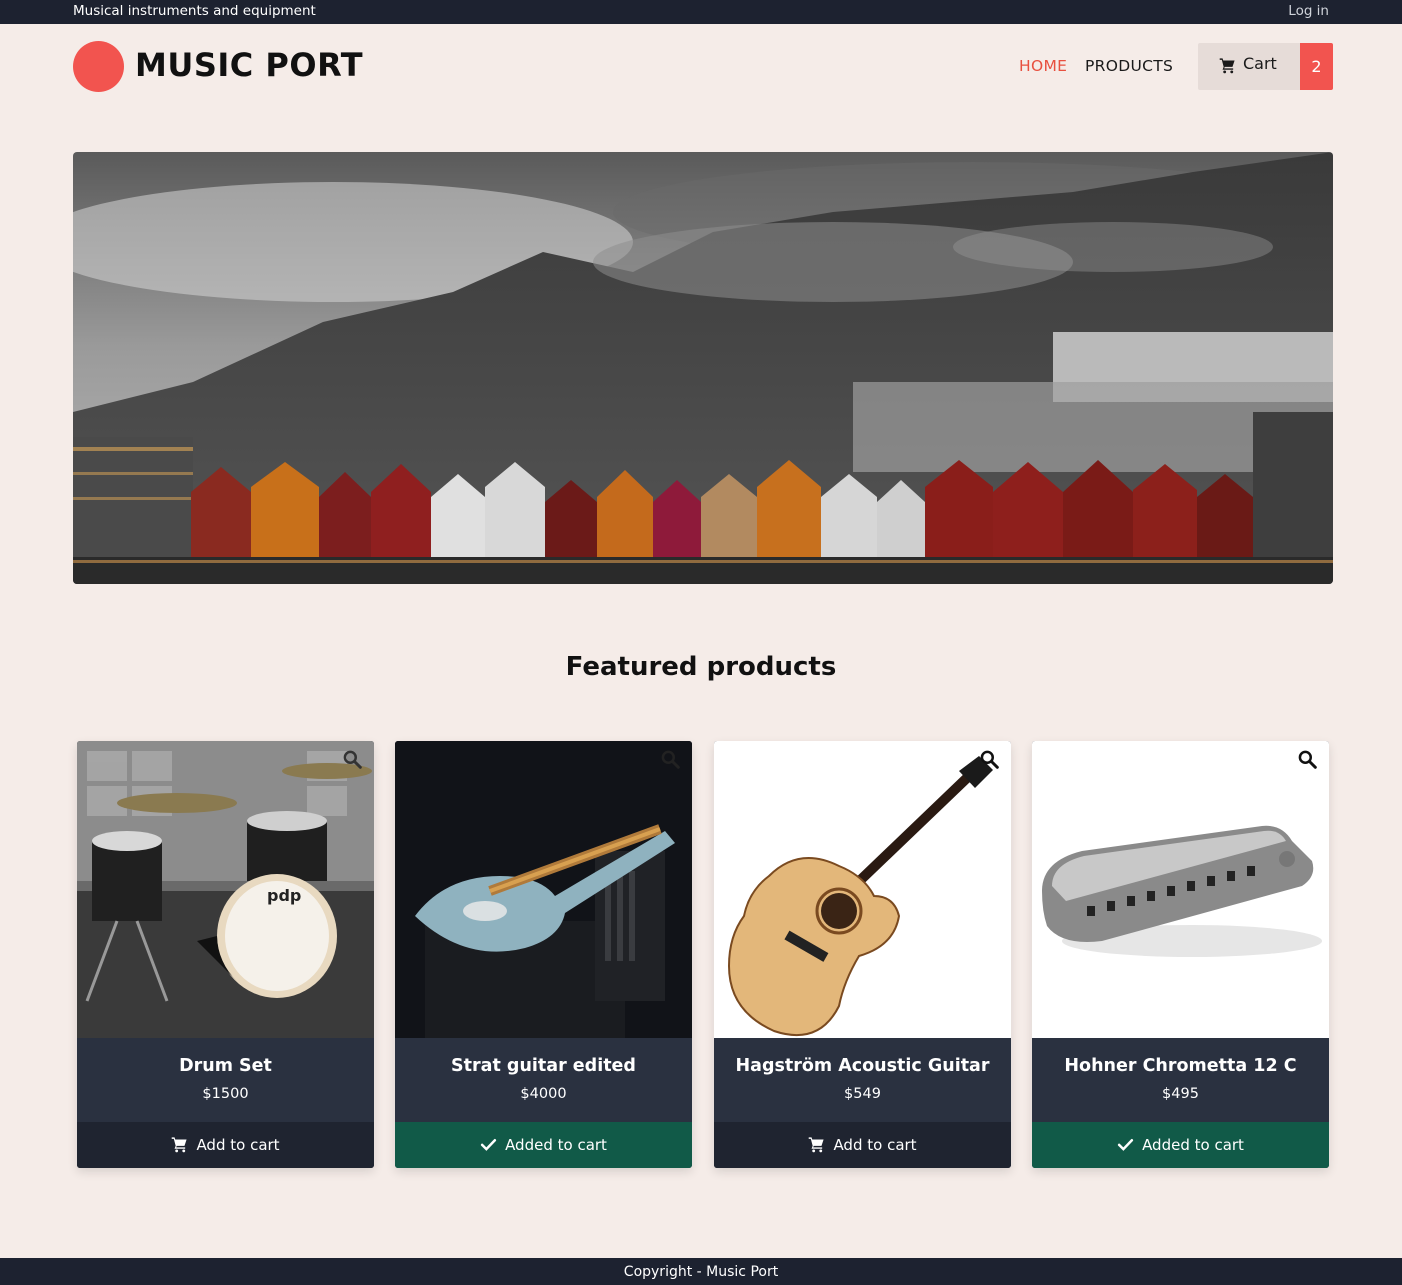  I want to click on product-info: Hagström Acoustic Guitar $549, so click(862, 1080).